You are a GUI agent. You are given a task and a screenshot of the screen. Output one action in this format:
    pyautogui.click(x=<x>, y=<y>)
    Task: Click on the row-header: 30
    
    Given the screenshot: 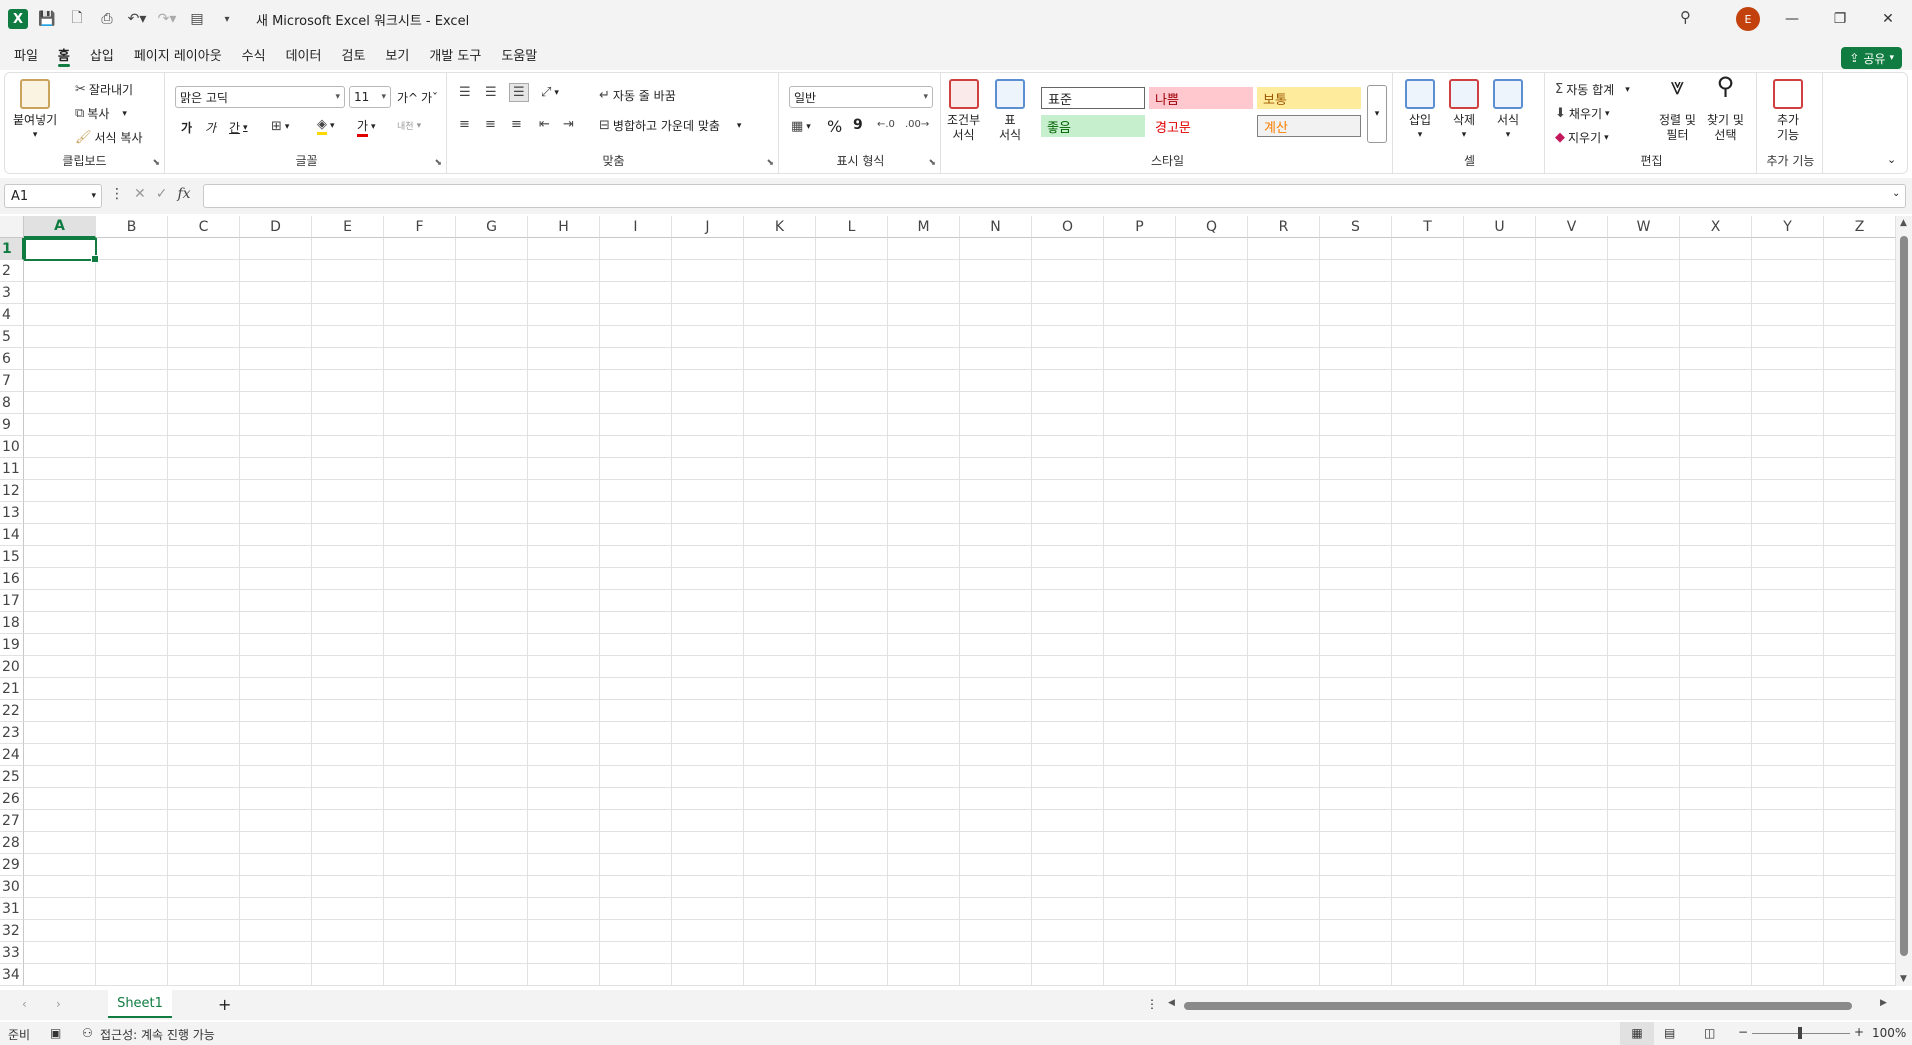 What is the action you would take?
    pyautogui.click(x=12, y=887)
    